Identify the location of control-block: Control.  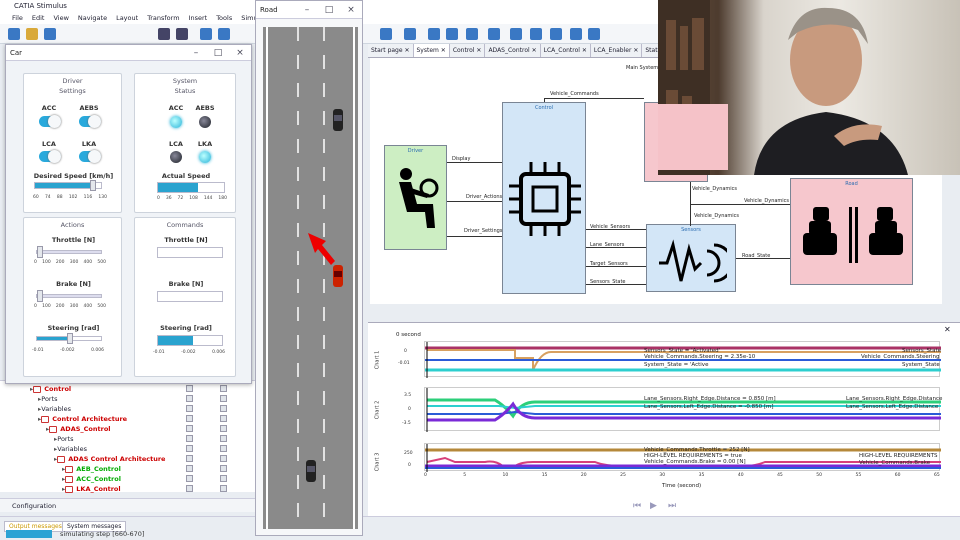
(544, 198).